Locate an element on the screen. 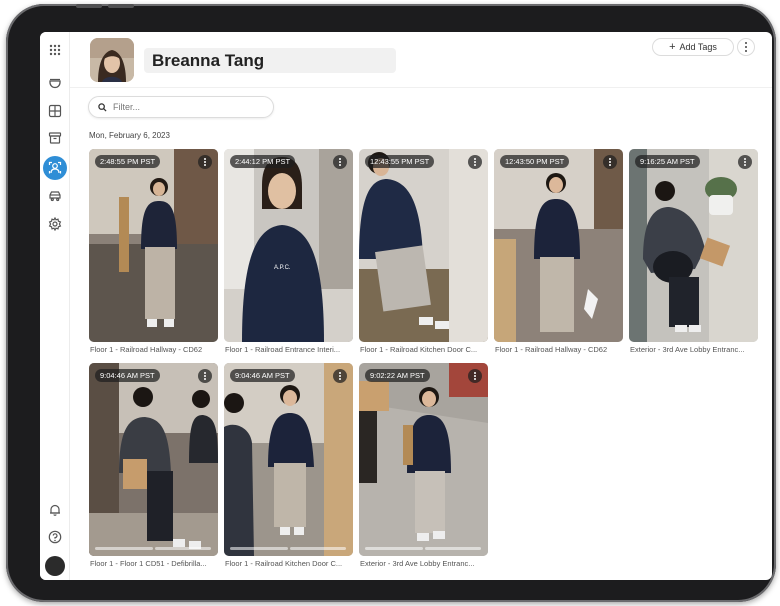 Image resolution: width=780 pixels, height=606 pixels. sidebar is located at coordinates (55, 306).